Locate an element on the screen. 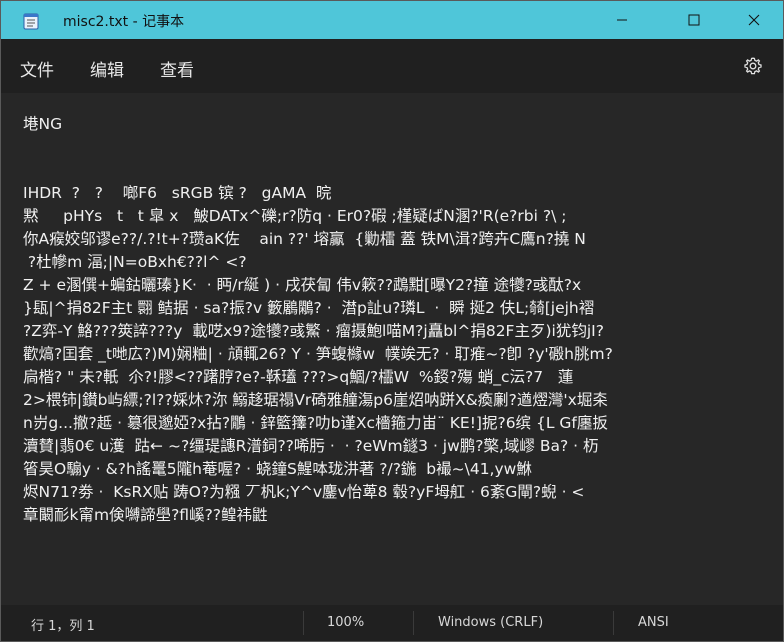 The width and height of the screenshot is (784, 642). window-title: misc2.txt - 记事本 is located at coordinates (124, 22).